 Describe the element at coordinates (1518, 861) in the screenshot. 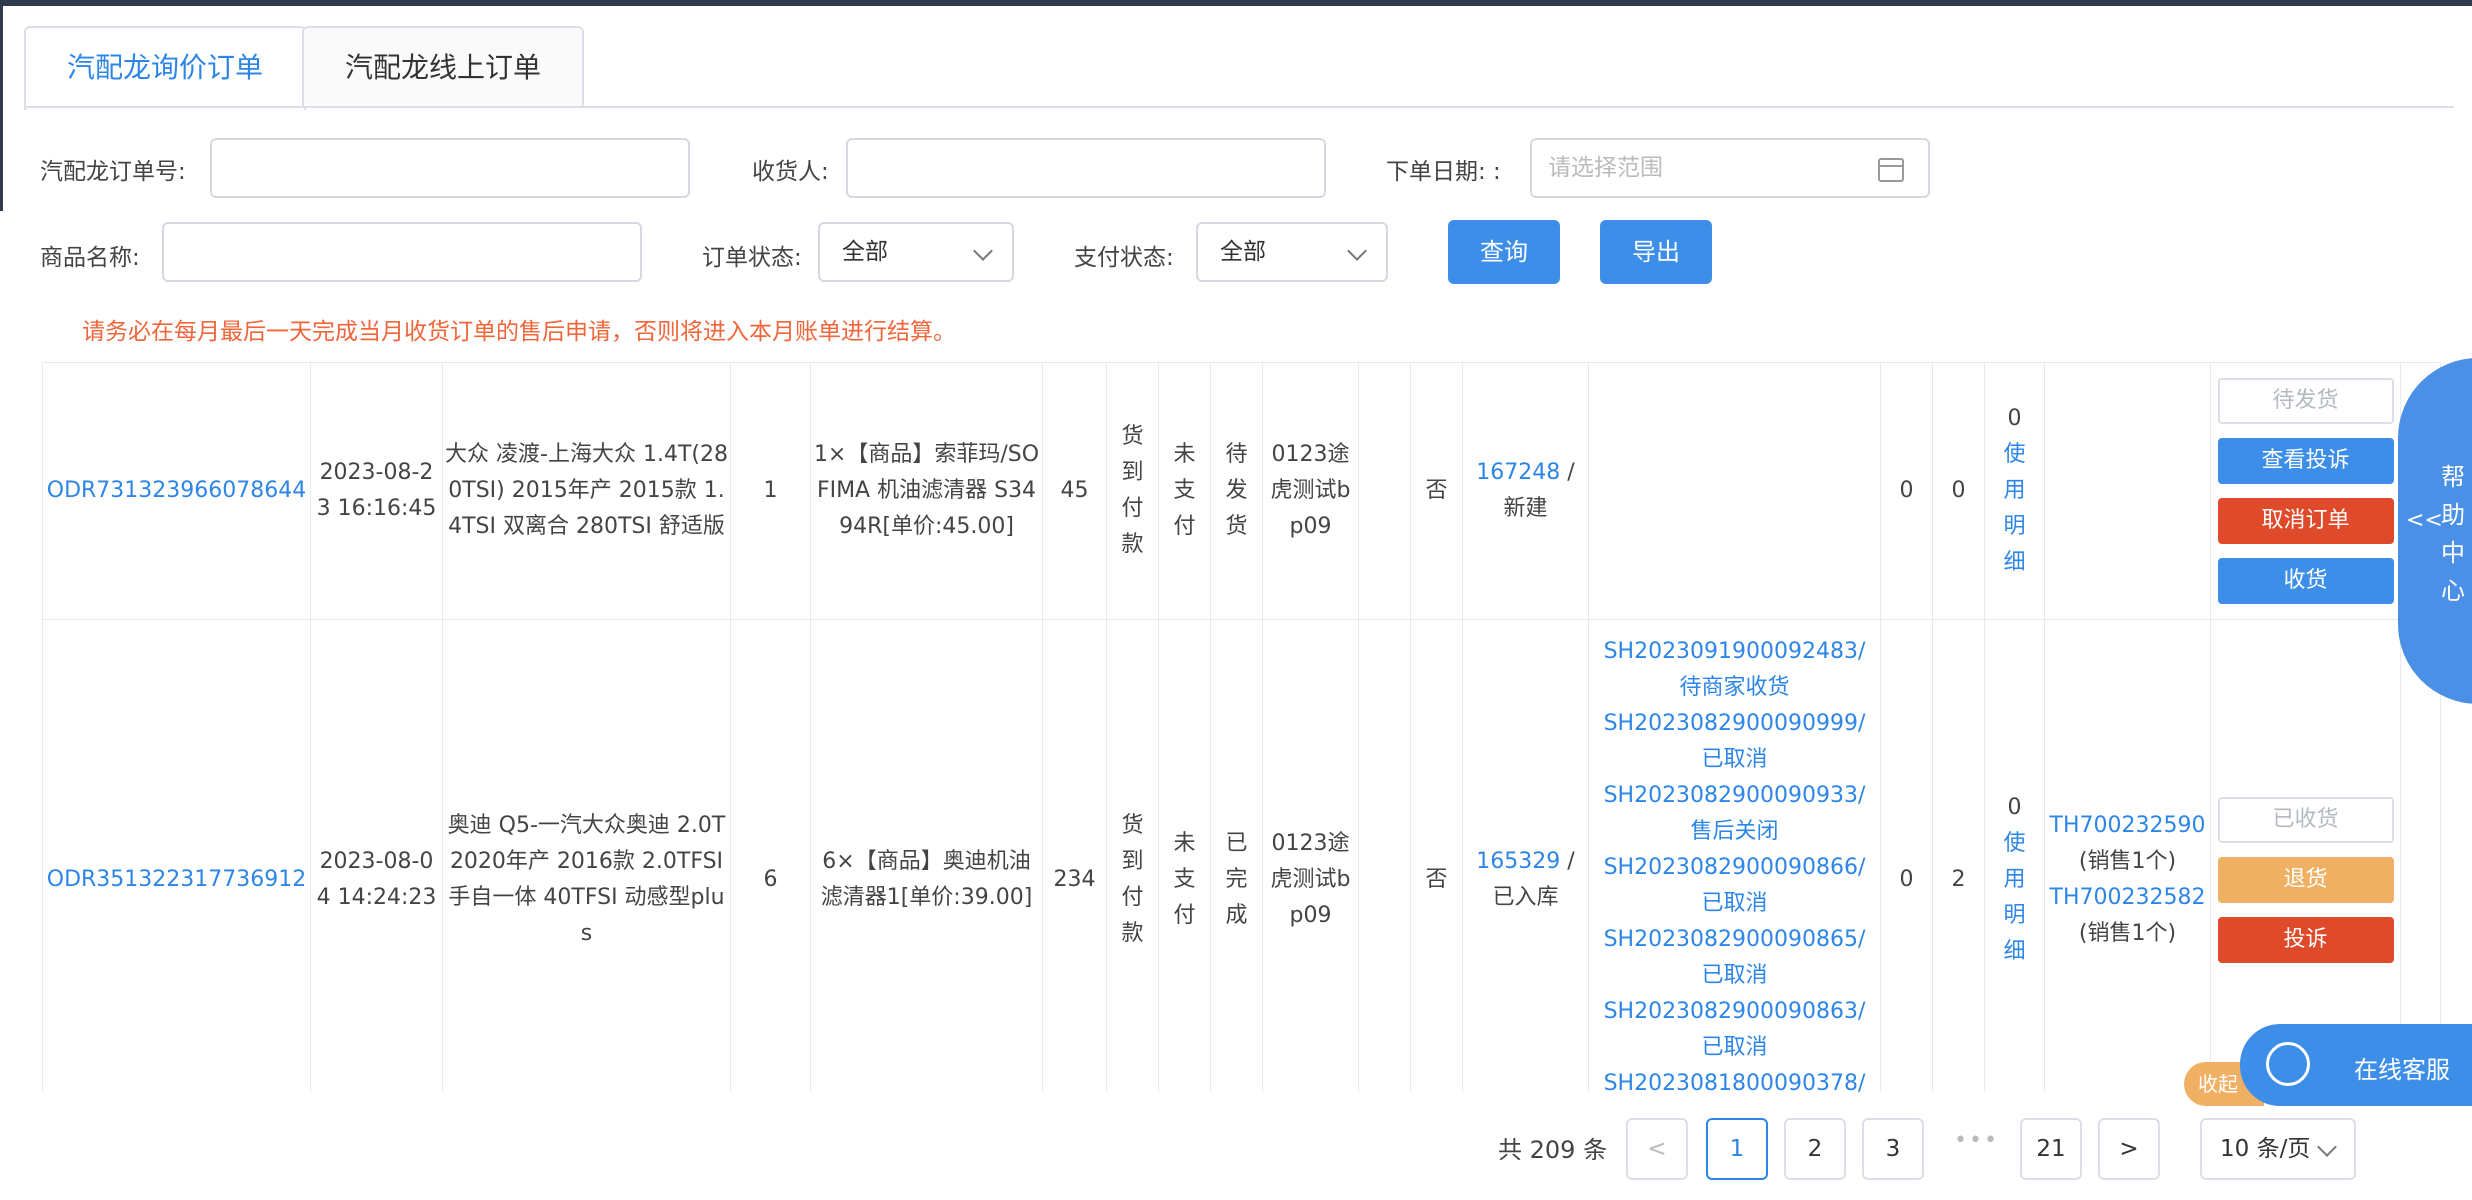

I see `ref-no-link: 165329` at that location.